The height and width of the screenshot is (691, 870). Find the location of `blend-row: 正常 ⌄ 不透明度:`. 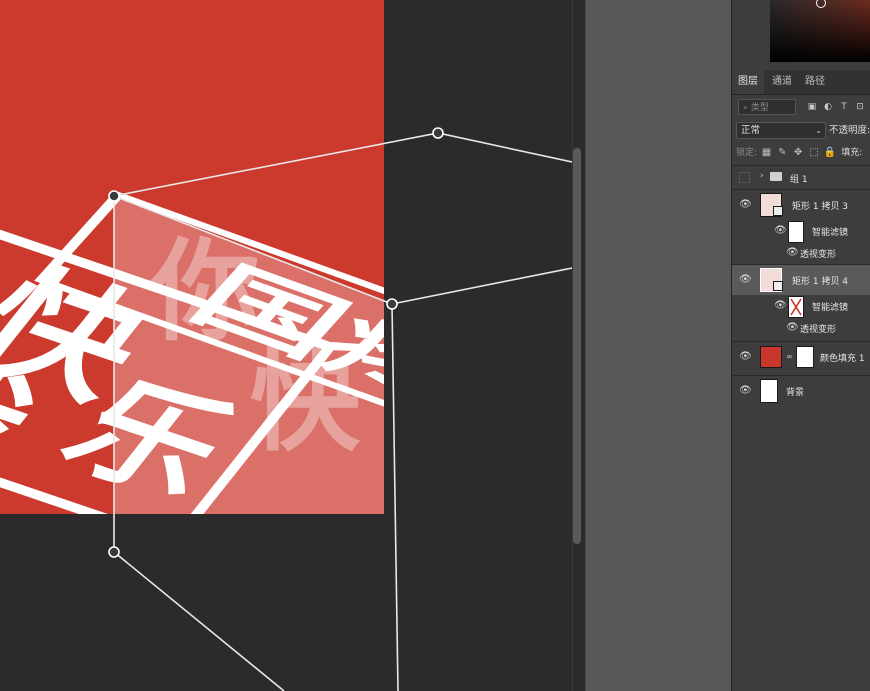

blend-row: 正常 ⌄ 不透明度: is located at coordinates (803, 131).